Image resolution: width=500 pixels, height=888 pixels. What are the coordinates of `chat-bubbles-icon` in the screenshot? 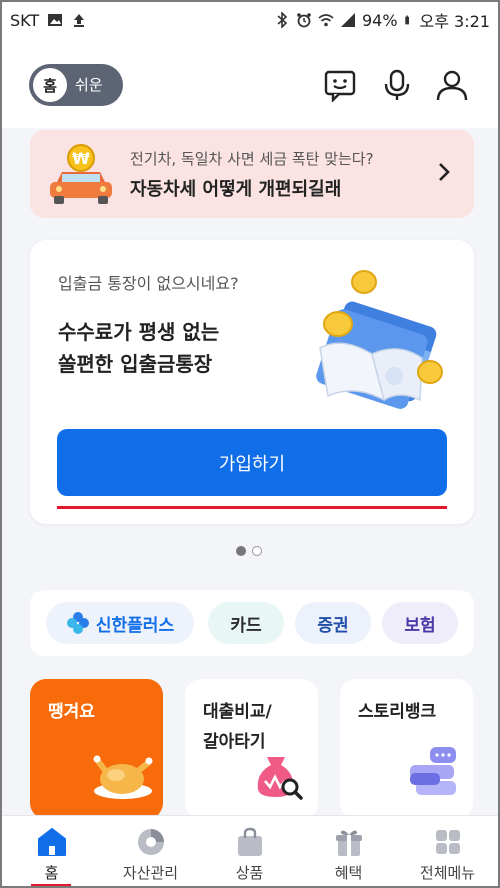 It's located at (433, 771).